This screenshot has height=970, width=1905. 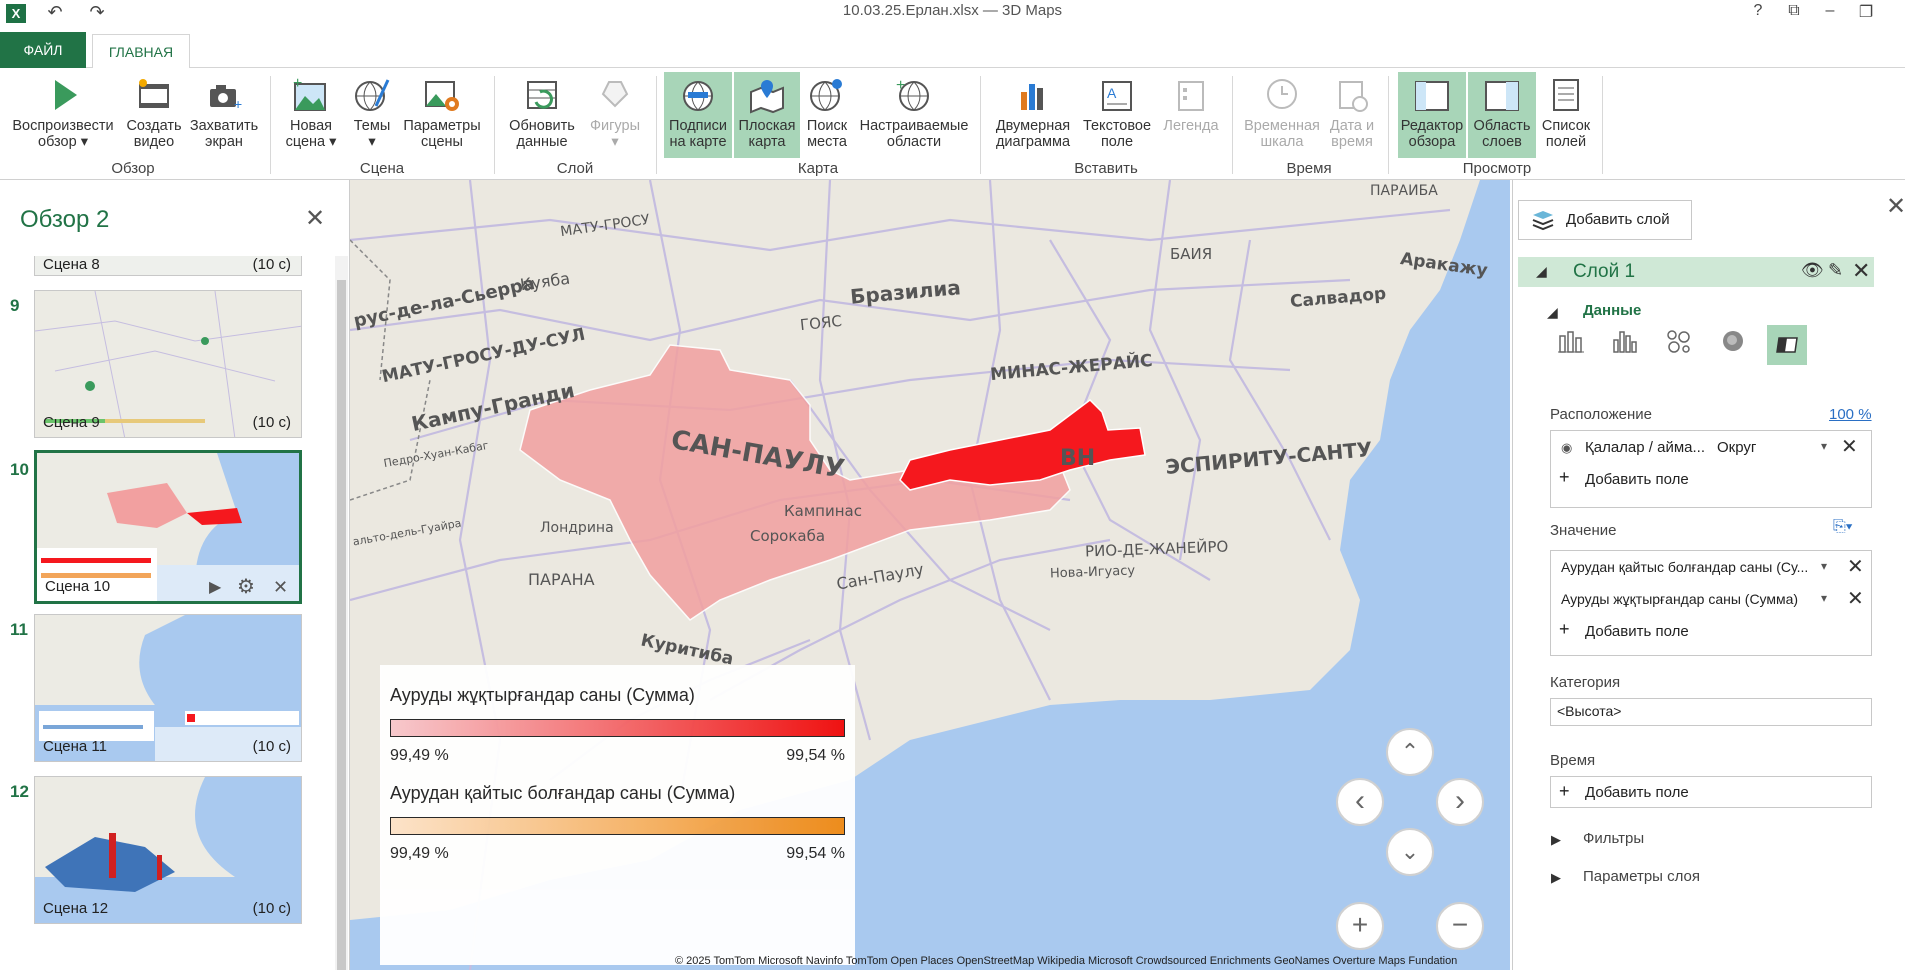 What do you see at coordinates (1625, 345) in the screenshot?
I see `clustered-column-icon` at bounding box center [1625, 345].